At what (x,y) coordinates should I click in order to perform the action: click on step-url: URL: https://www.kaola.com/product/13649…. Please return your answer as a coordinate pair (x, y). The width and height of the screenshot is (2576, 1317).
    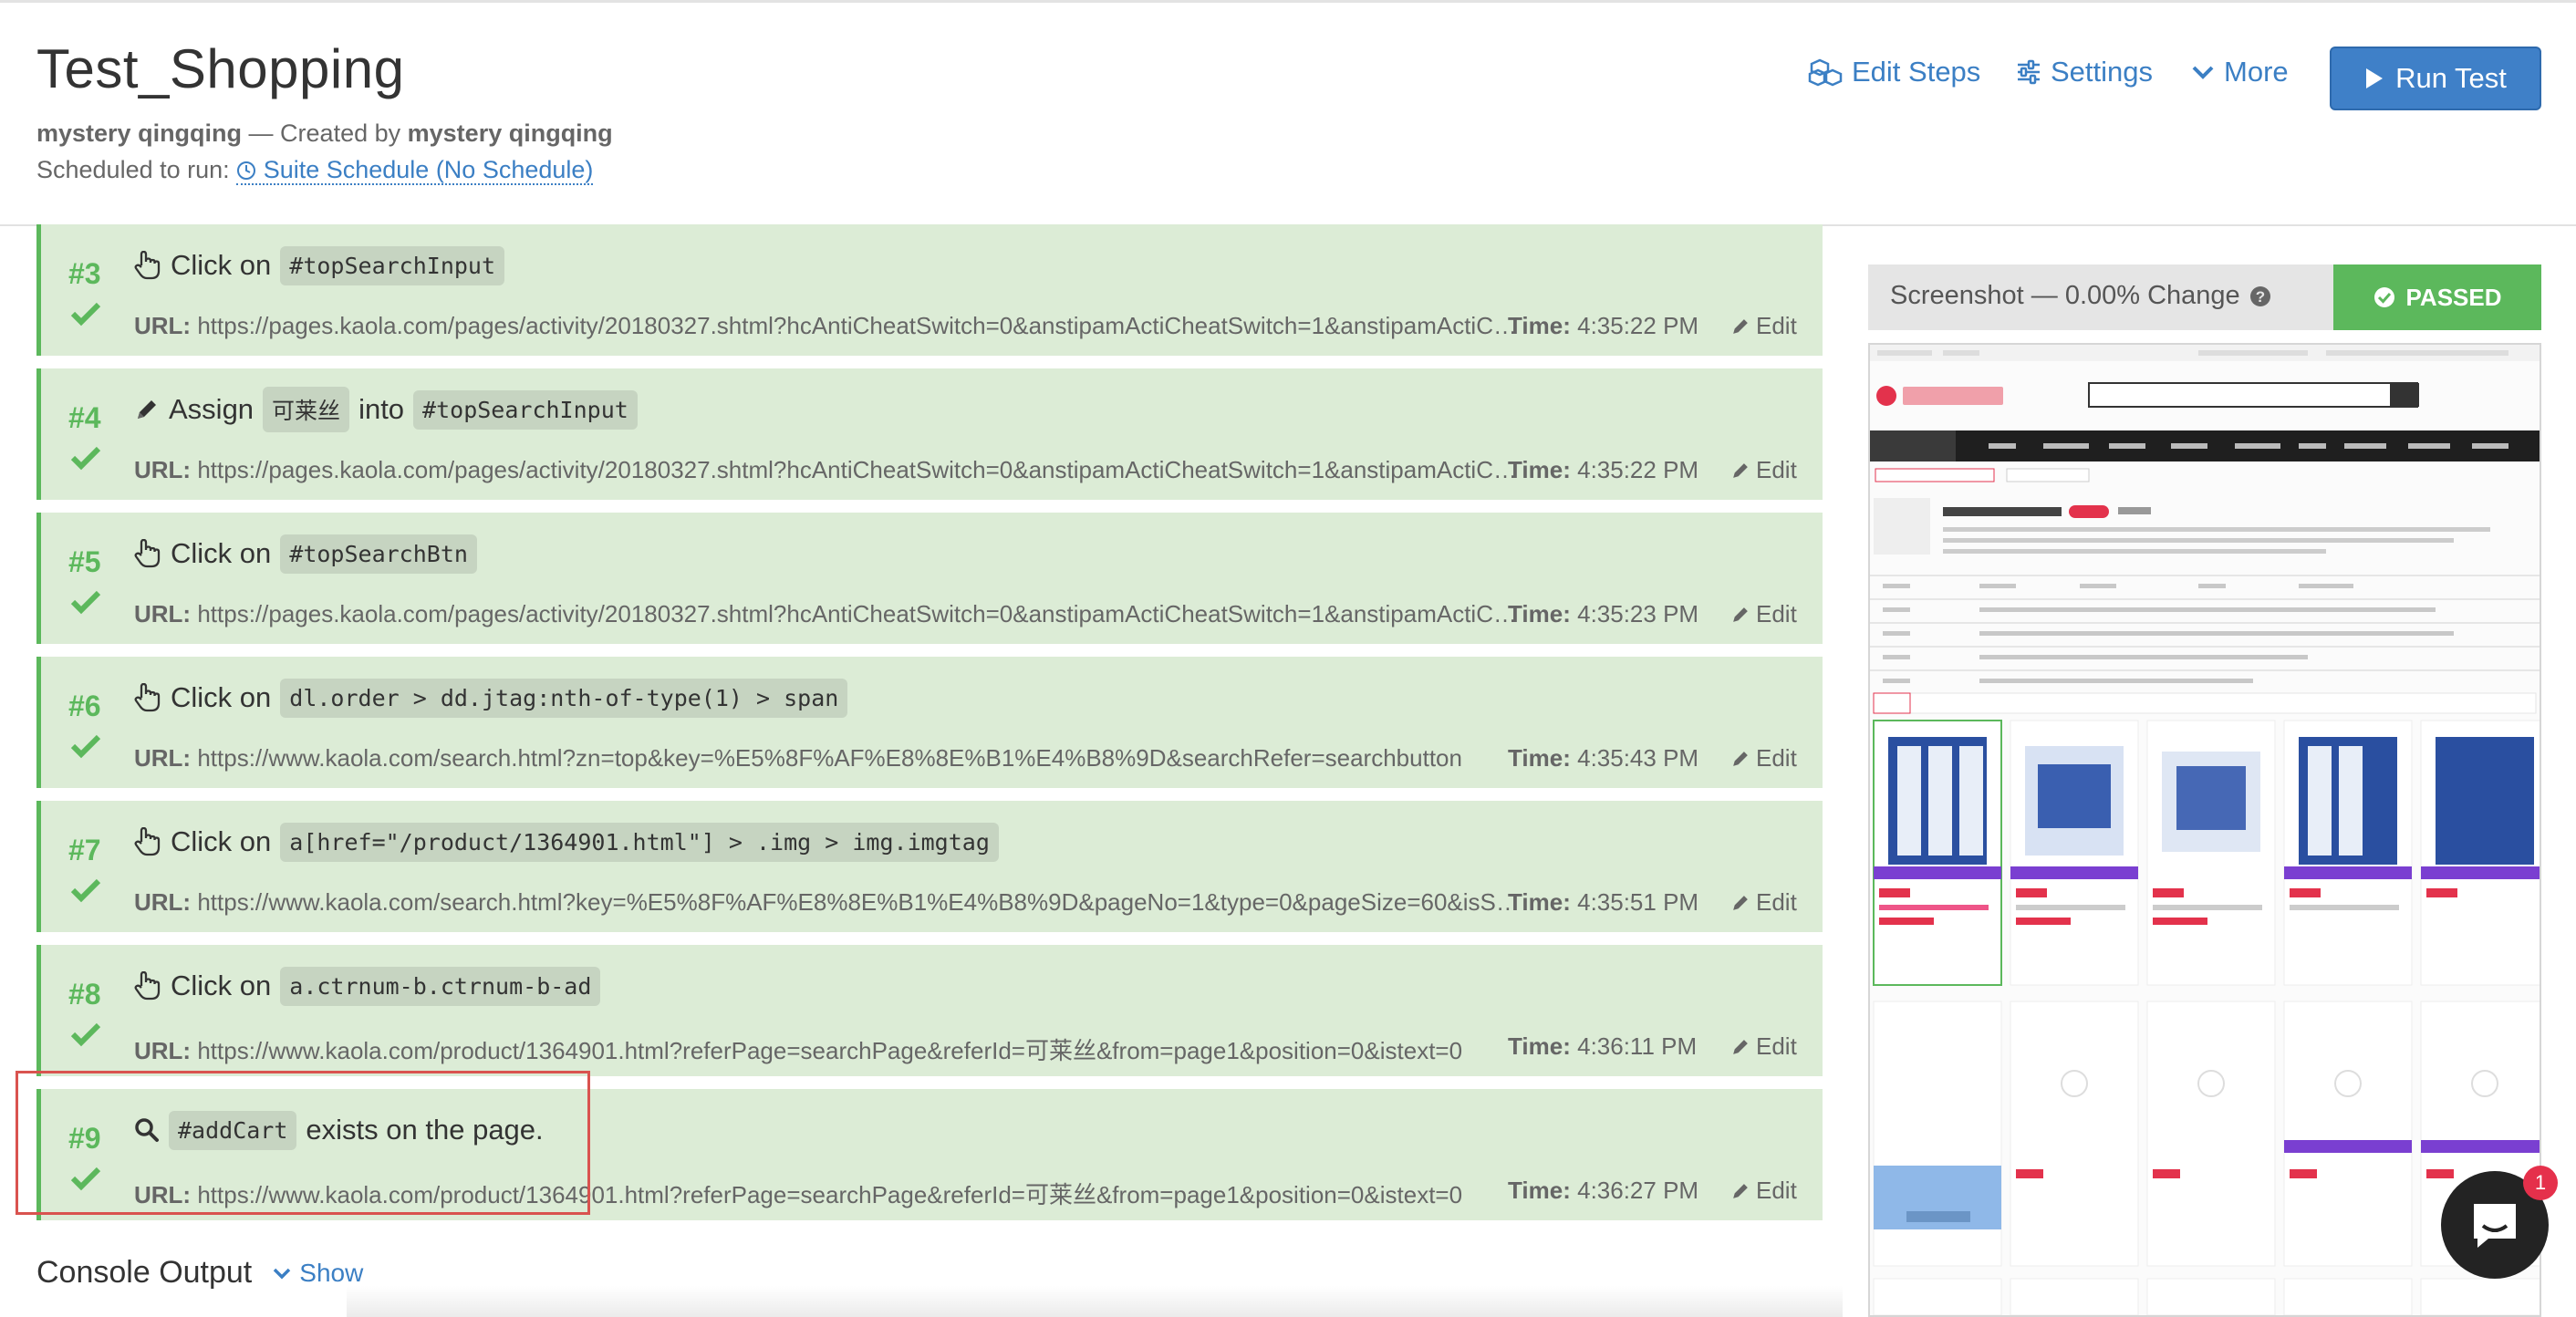
    Looking at the image, I should click on (827, 1049).